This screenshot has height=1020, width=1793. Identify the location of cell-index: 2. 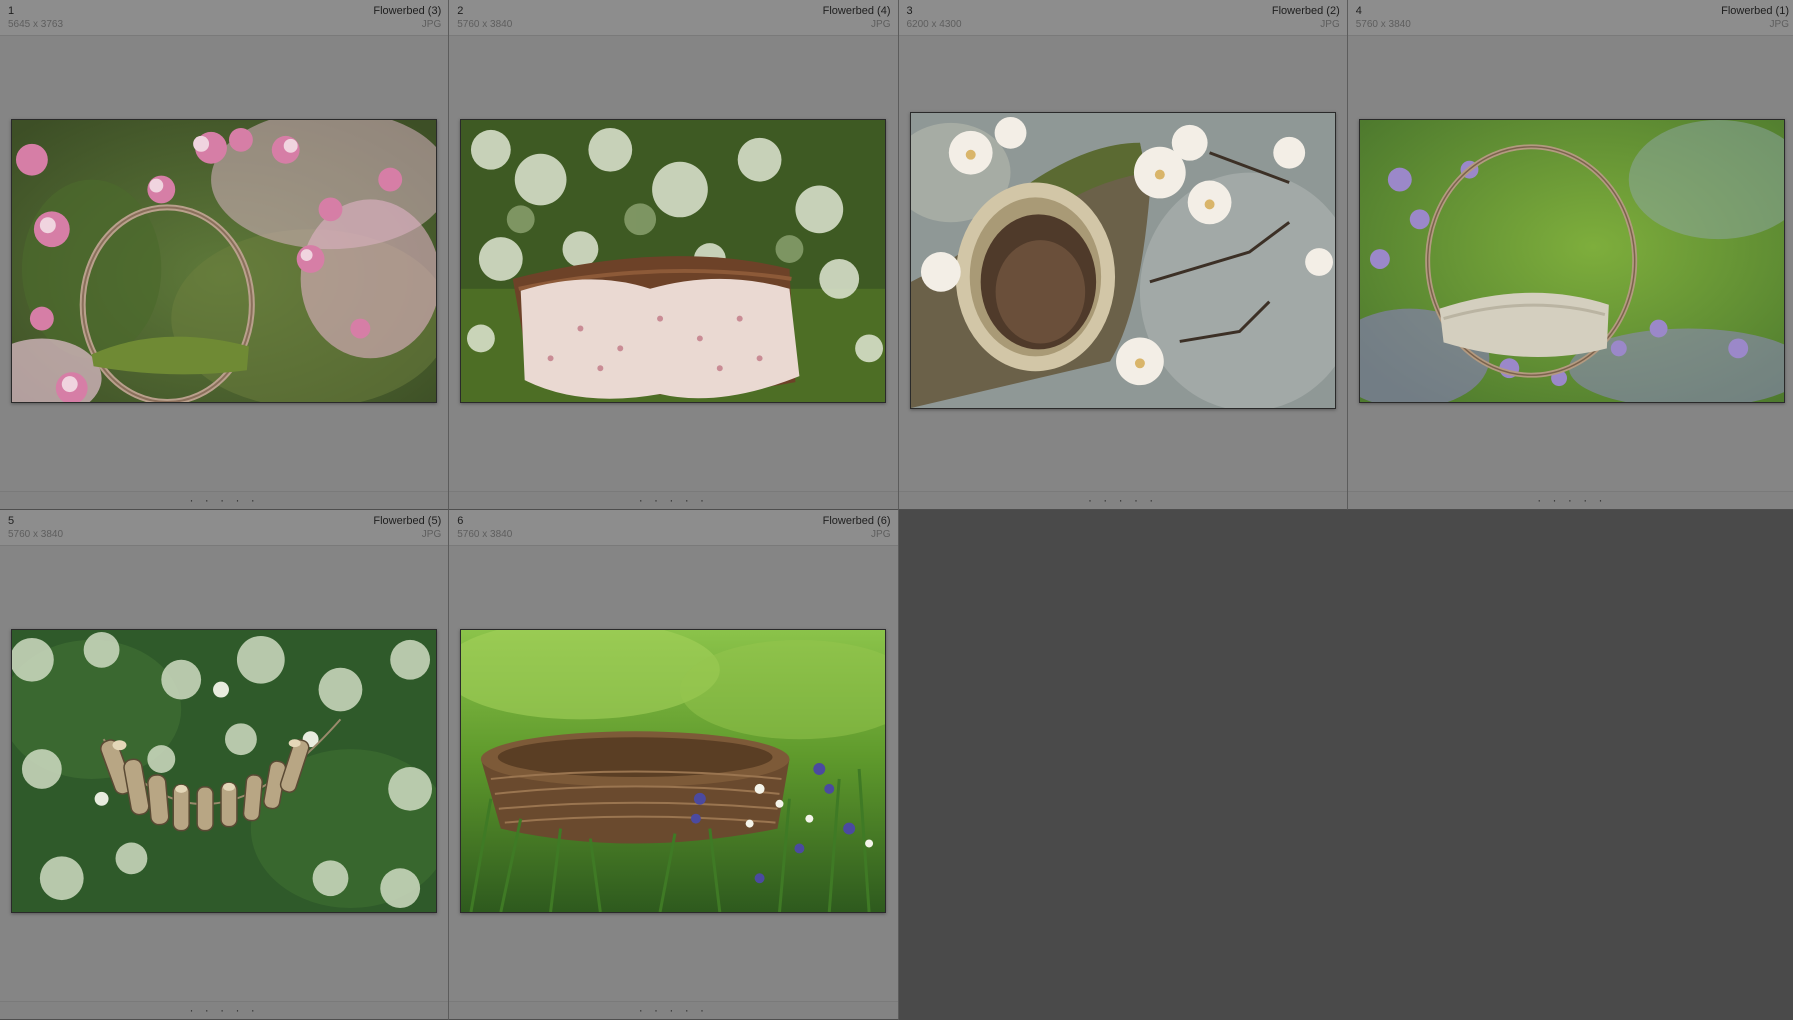
(460, 11).